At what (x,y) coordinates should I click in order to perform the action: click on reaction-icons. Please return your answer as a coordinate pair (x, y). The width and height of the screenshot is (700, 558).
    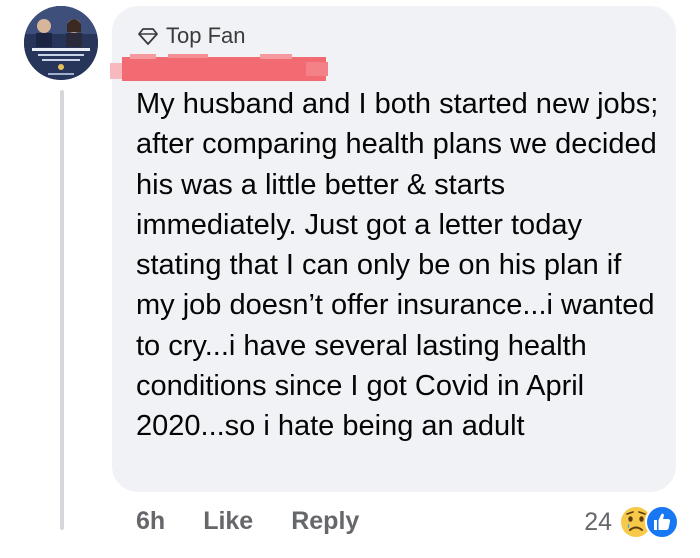
    Looking at the image, I should click on (649, 522).